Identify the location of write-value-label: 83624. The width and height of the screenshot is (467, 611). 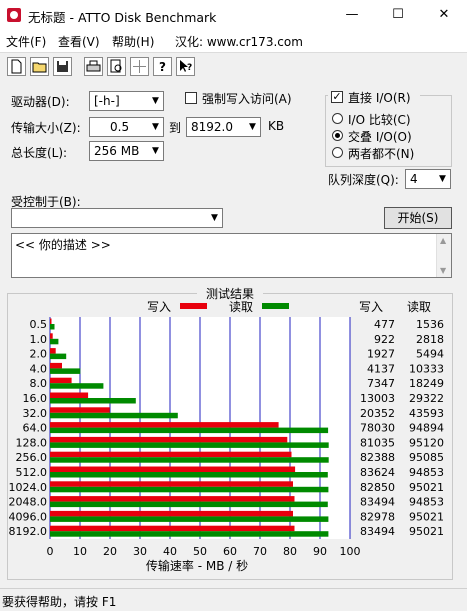
(377, 472).